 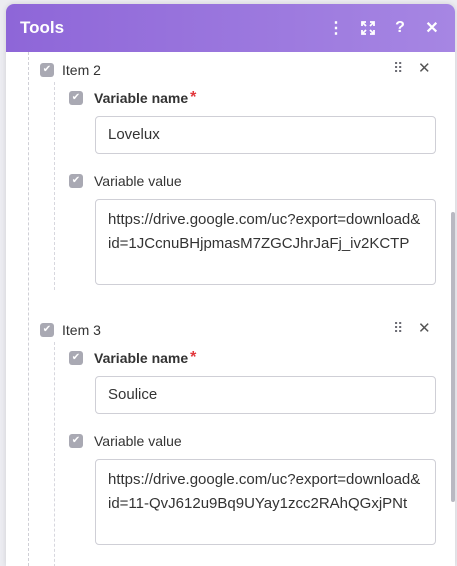 I want to click on item-label: Item 3, so click(x=81, y=330).